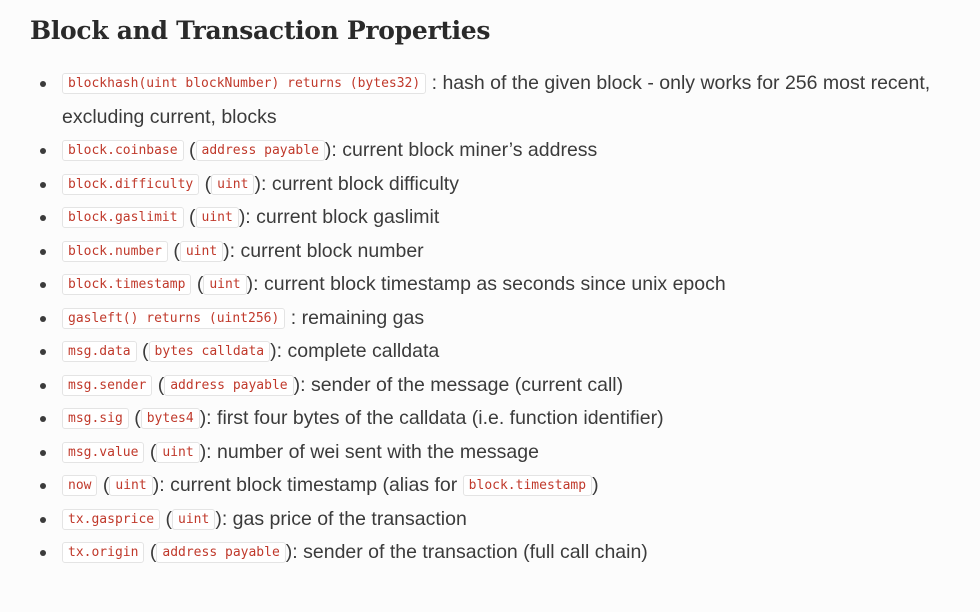 The width and height of the screenshot is (980, 612). What do you see at coordinates (103, 452) in the screenshot?
I see `code-msg-value: msg.value` at bounding box center [103, 452].